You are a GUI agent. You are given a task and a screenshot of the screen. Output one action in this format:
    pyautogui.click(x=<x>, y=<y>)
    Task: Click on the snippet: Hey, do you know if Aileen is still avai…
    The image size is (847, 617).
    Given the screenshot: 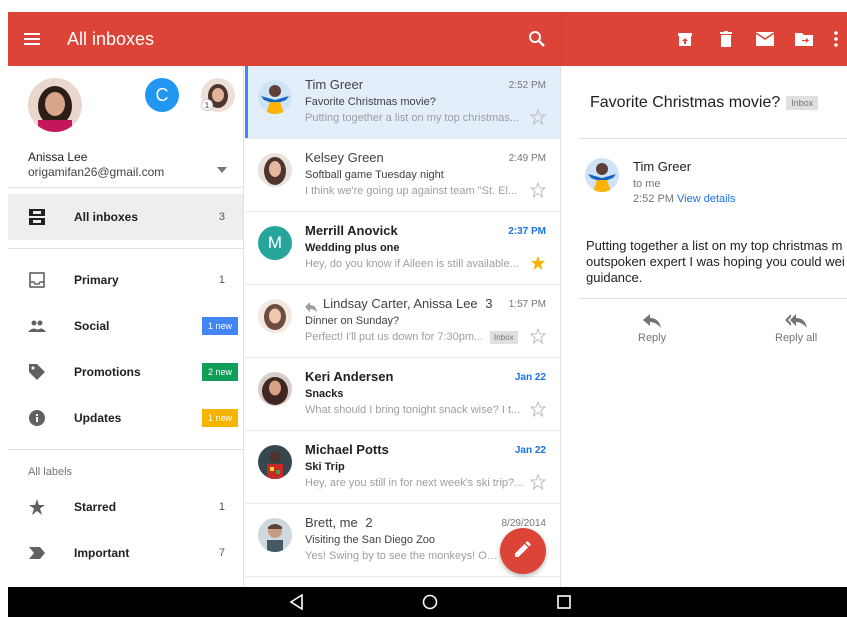 What is the action you would take?
    pyautogui.click(x=412, y=264)
    